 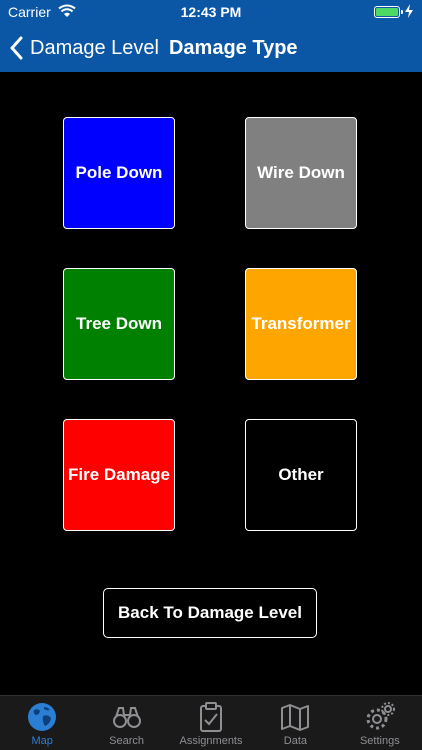 I want to click on chevron-left-icon, so click(x=16, y=48).